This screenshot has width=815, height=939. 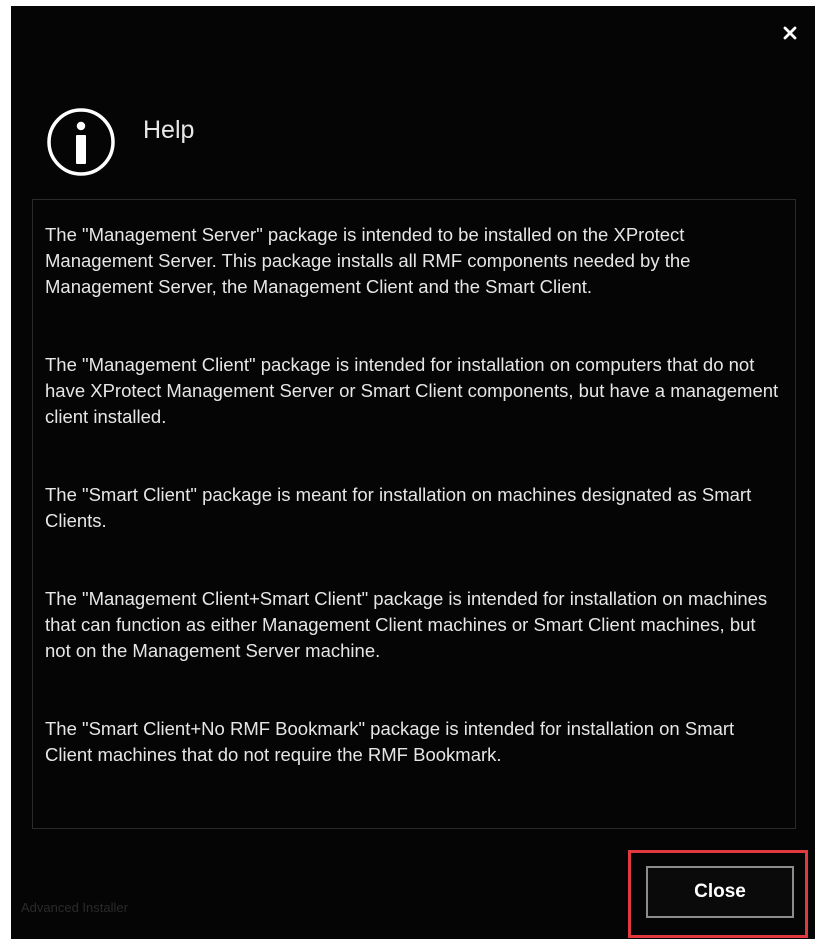 I want to click on close-x-icon, so click(x=790, y=33).